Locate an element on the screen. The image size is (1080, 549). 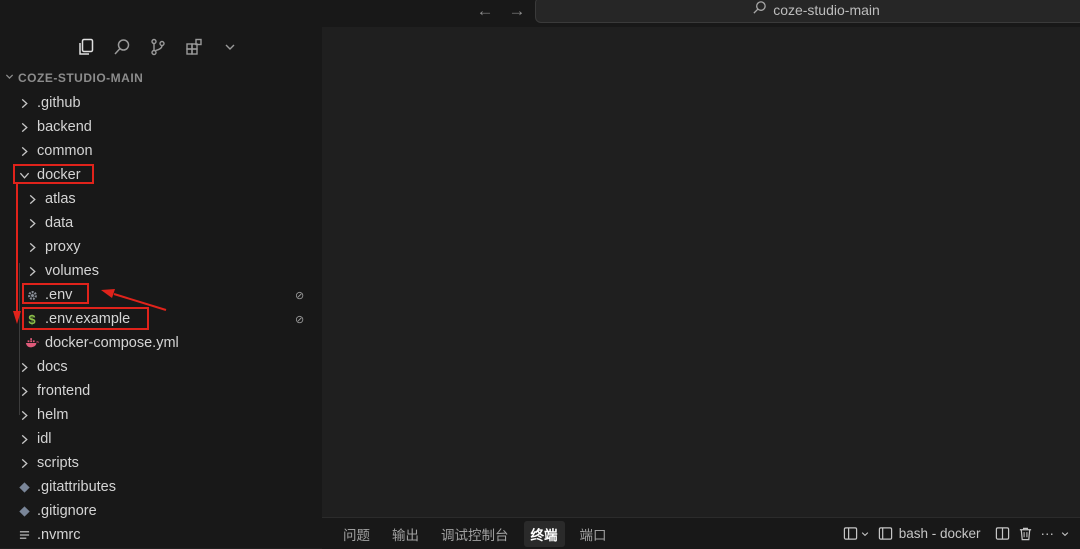
terminal-panel-icon is located at coordinates (885, 533).